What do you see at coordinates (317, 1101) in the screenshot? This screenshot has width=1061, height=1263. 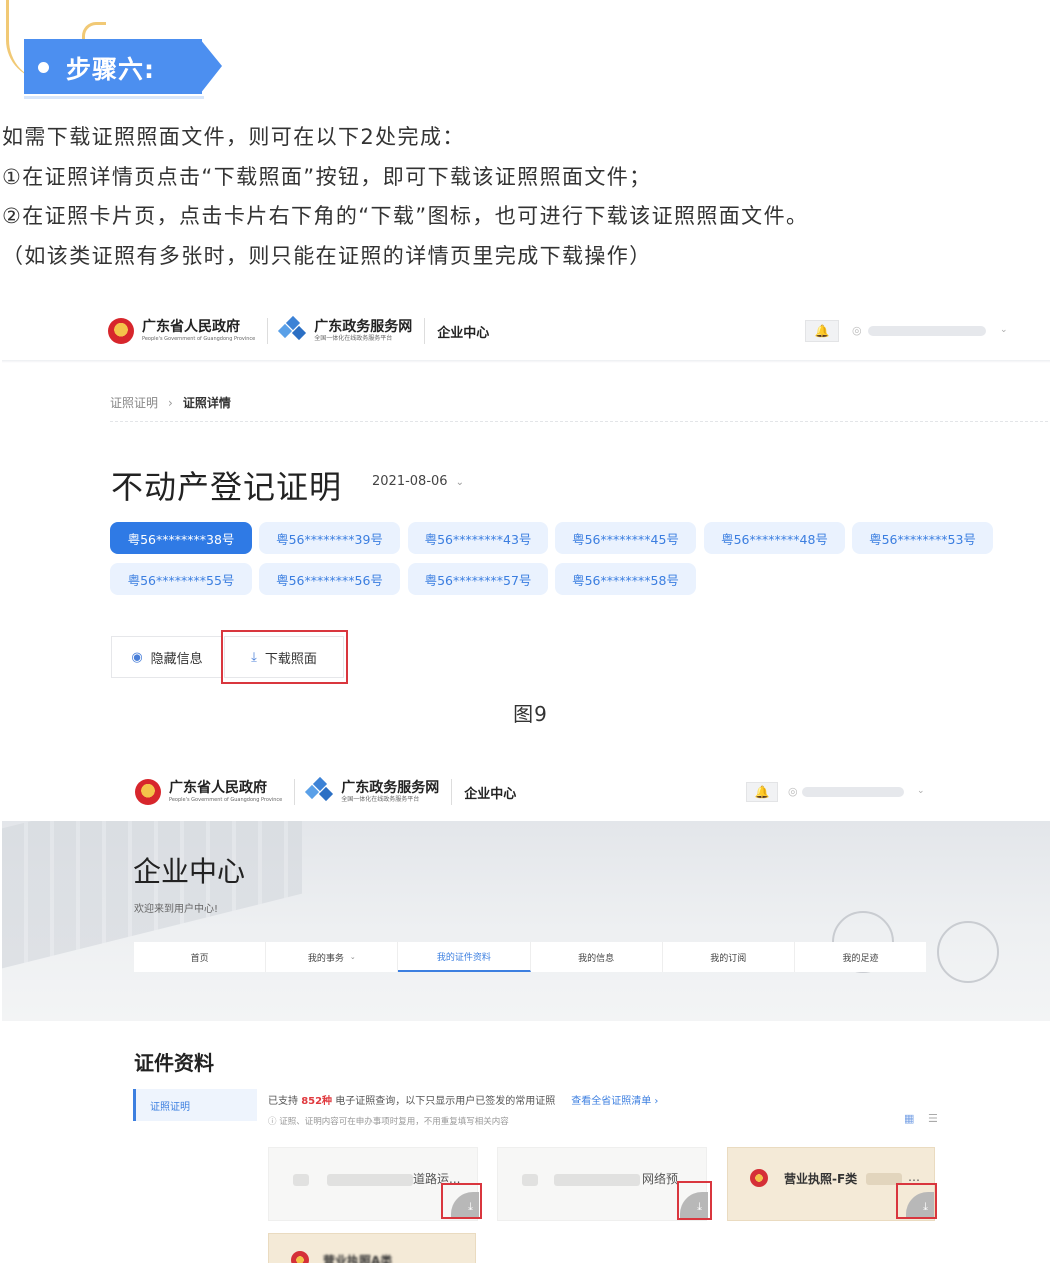 I see `info-count: 852种` at bounding box center [317, 1101].